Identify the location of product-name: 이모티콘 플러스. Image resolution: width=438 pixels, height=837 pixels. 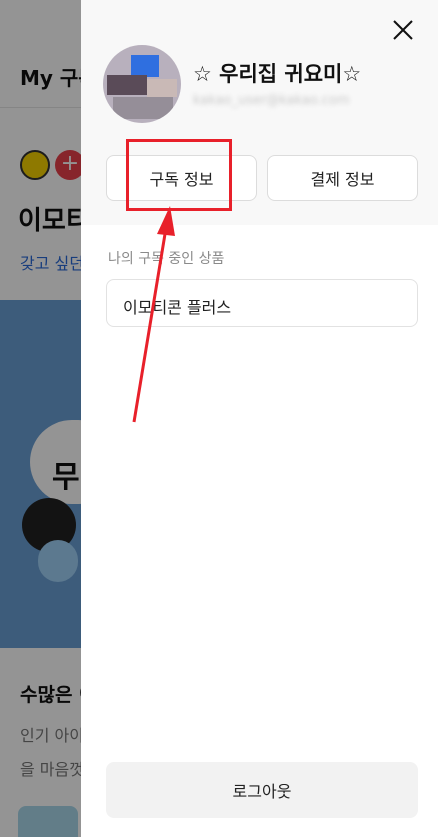
(177, 307).